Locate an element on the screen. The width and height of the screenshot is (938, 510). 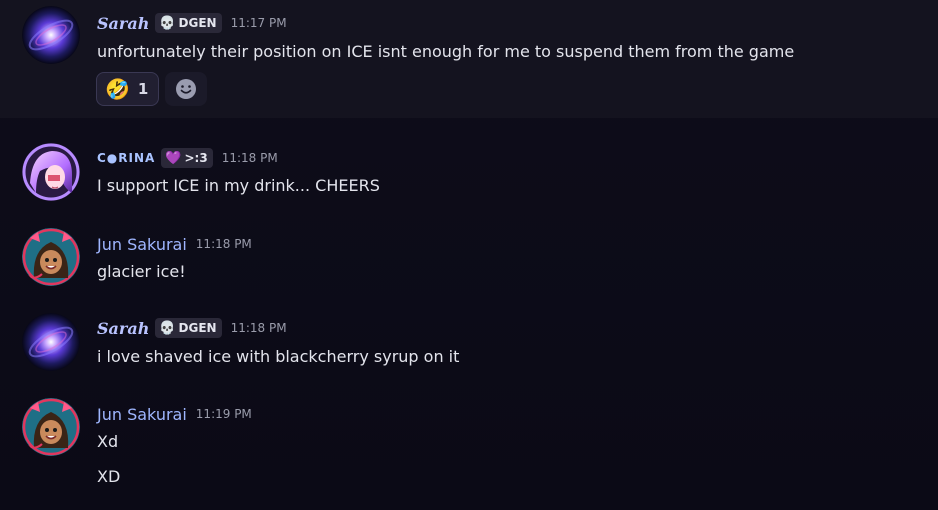
user-avatar-corina is located at coordinates (51, 172).